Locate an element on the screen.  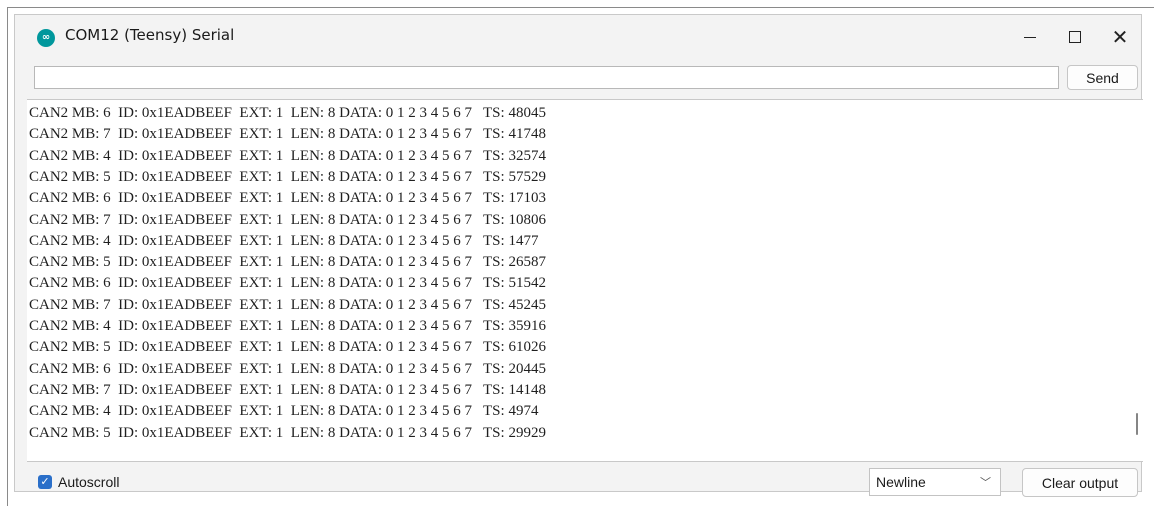
autoscroll-label: Autoscroll is located at coordinates (89, 482).